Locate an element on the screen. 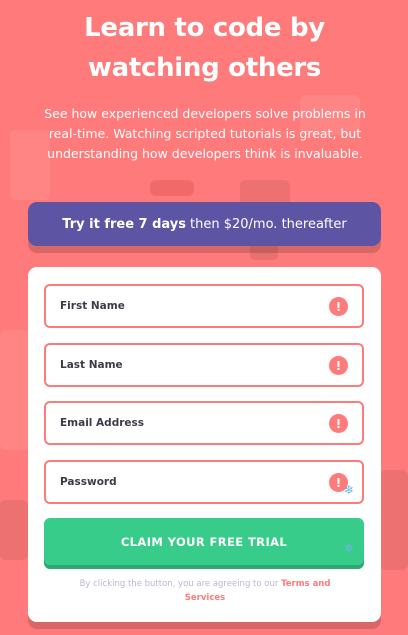 The image size is (408, 635). claim-trial-button: CLAIM YOUR FREE TRIAL is located at coordinates (204, 541).